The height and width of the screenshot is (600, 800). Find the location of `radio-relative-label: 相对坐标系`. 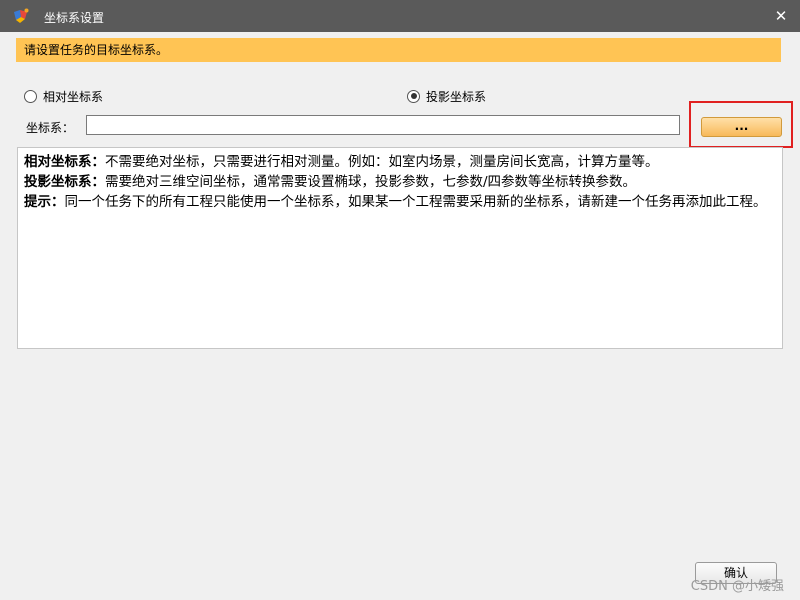

radio-relative-label: 相对坐标系 is located at coordinates (73, 96).